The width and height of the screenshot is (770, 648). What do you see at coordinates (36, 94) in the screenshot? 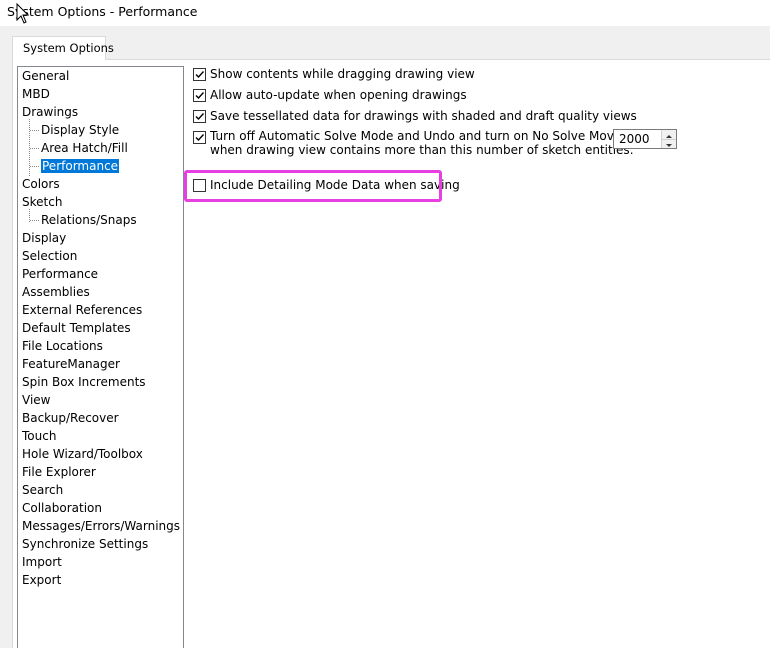
I see `tree-item-mbd: MBD` at bounding box center [36, 94].